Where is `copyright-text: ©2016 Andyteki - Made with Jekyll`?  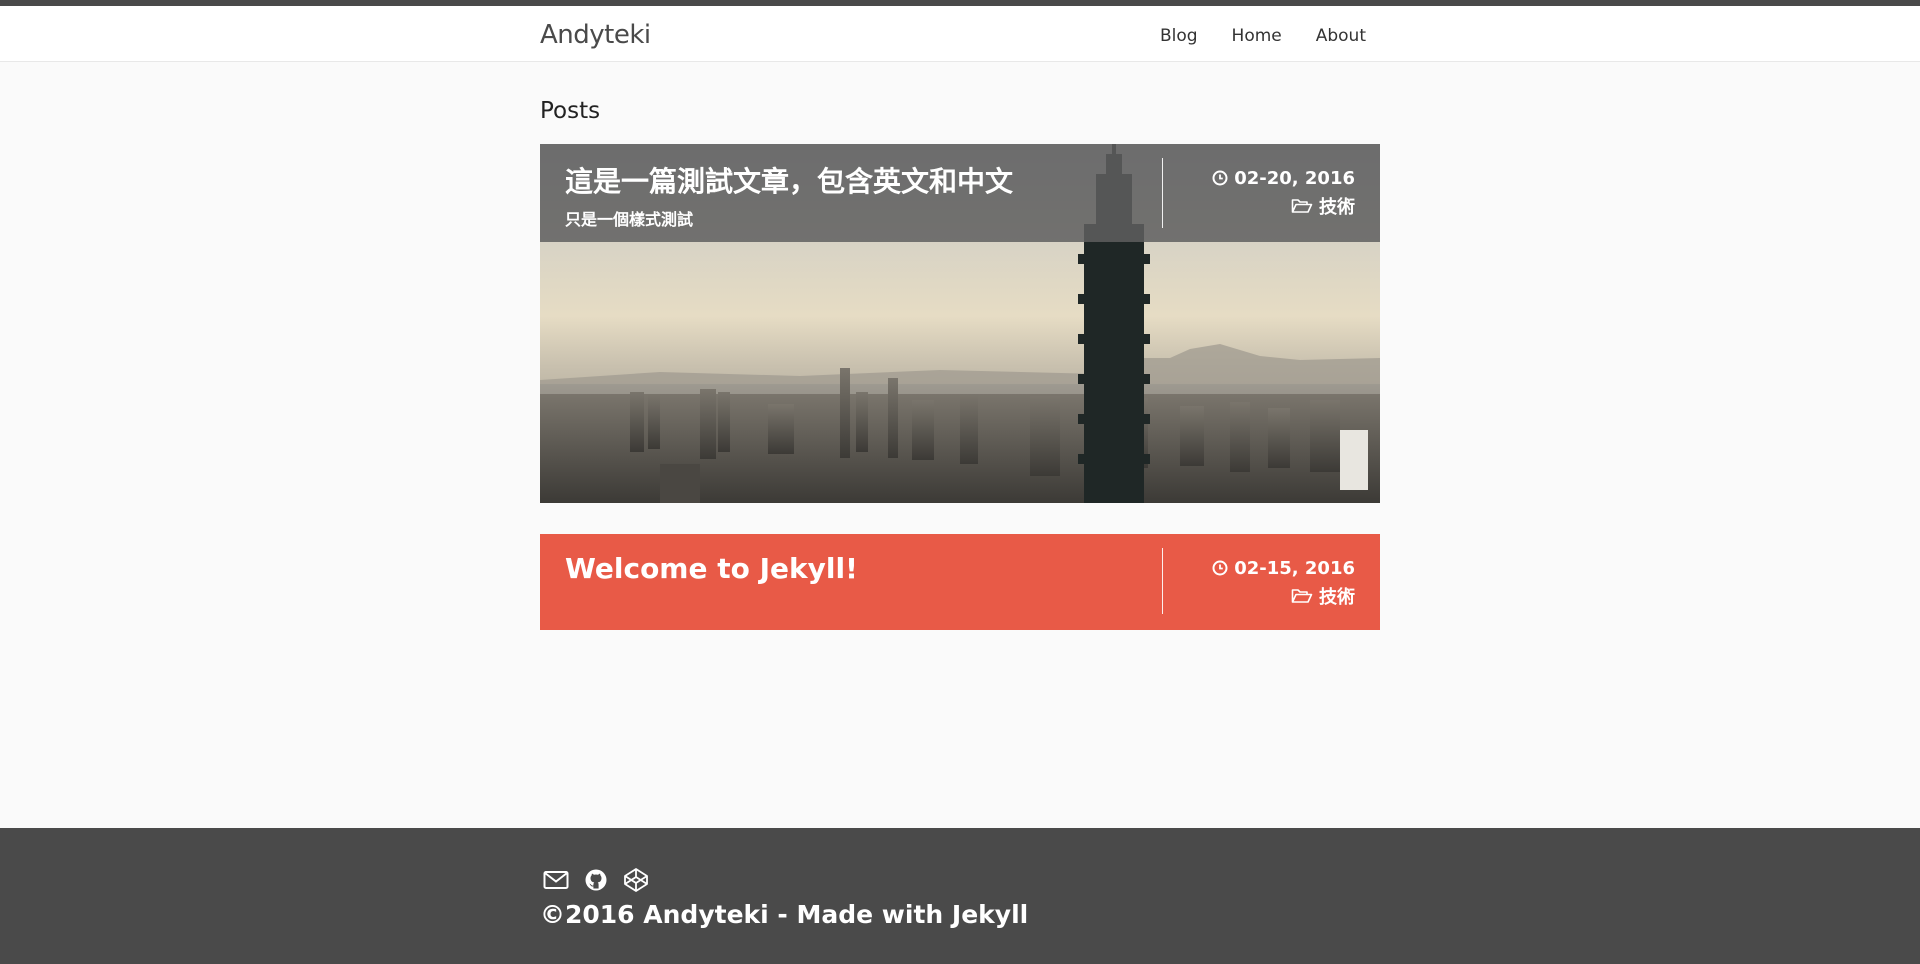 copyright-text: ©2016 Andyteki - Made with Jekyll is located at coordinates (784, 914).